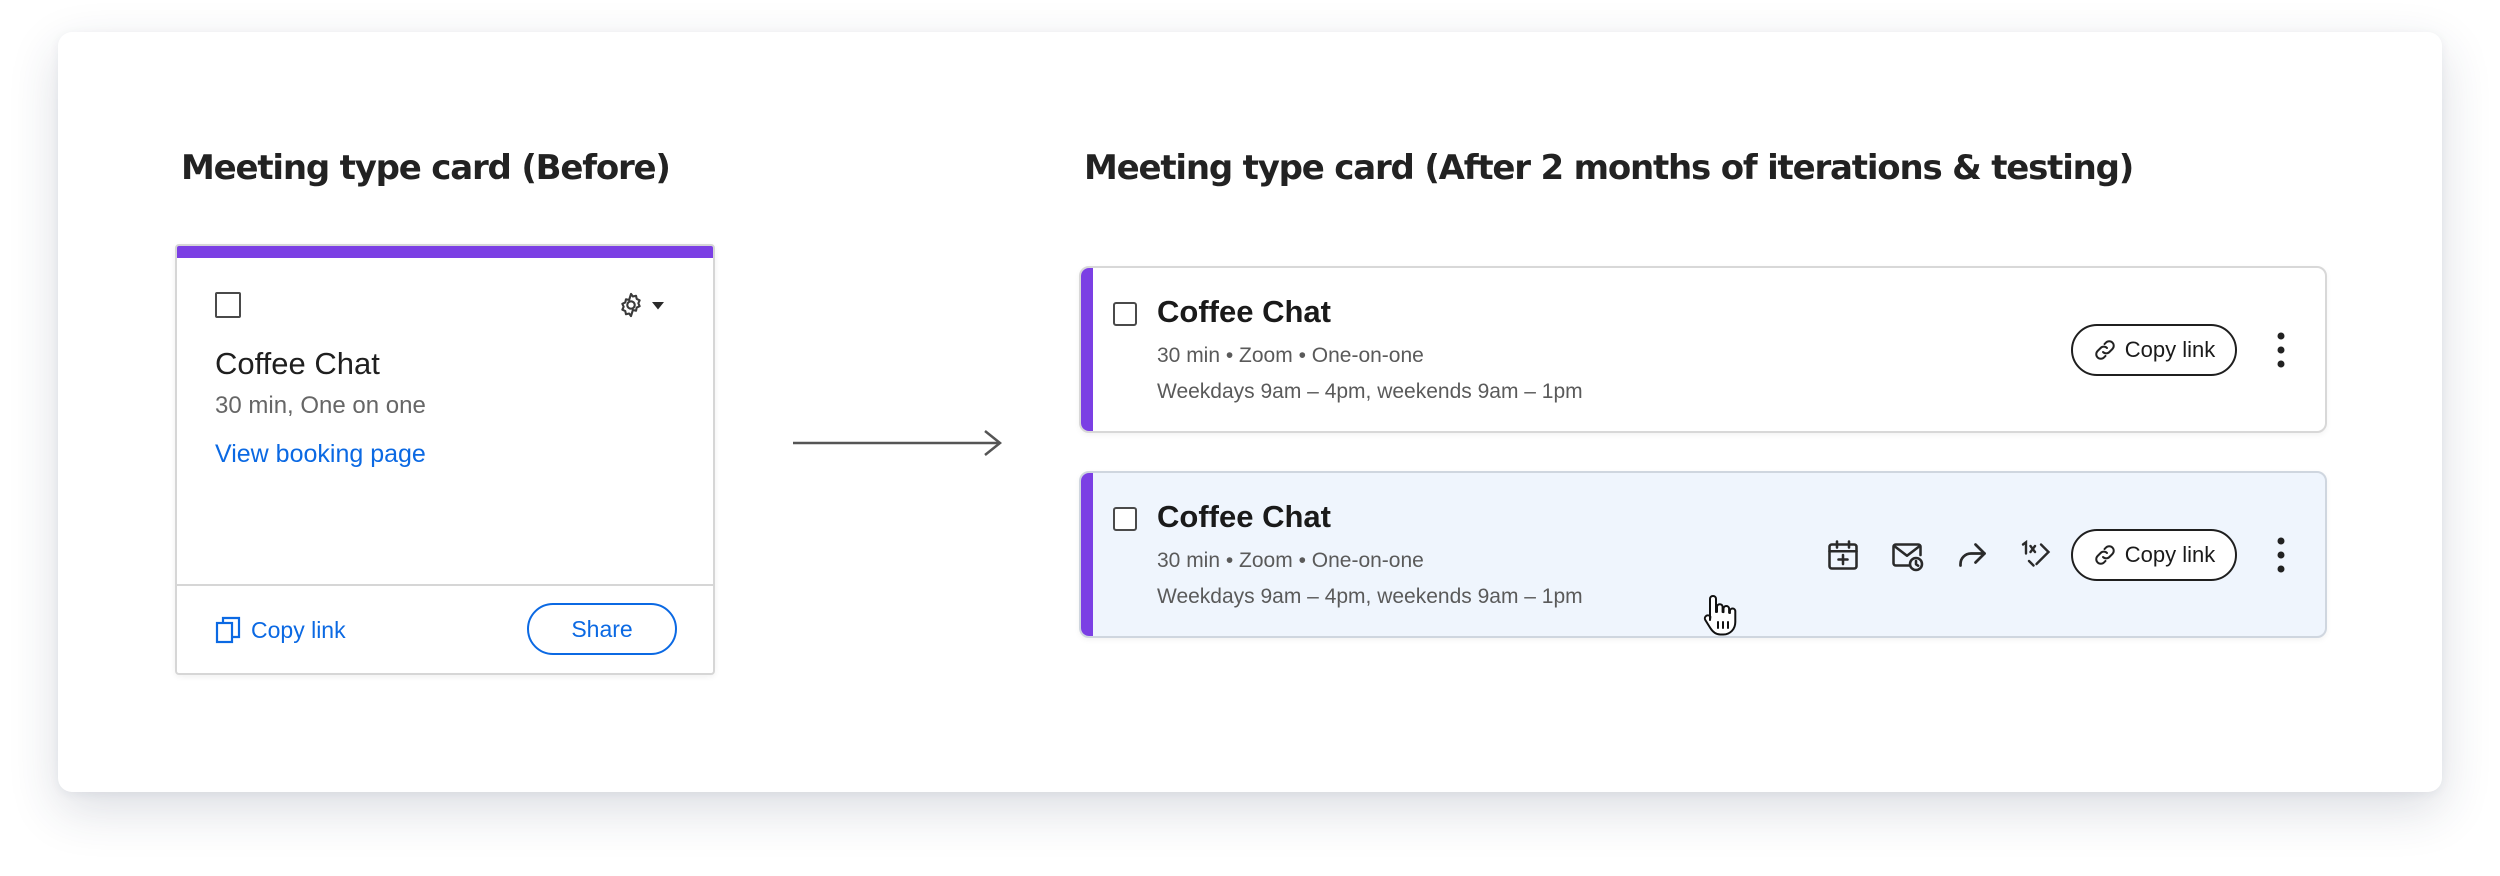 The height and width of the screenshot is (876, 2500). I want to click on mail-clock-icon, so click(1907, 555).